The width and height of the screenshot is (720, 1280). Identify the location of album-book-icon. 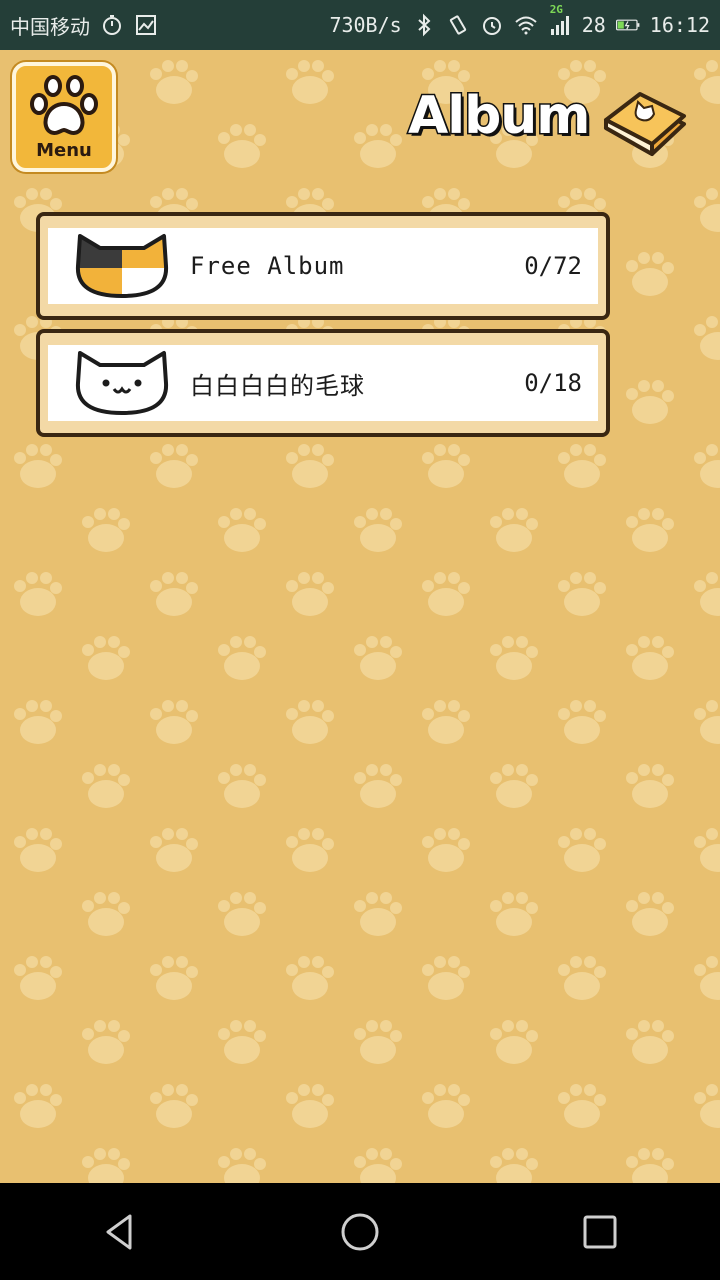
(645, 124).